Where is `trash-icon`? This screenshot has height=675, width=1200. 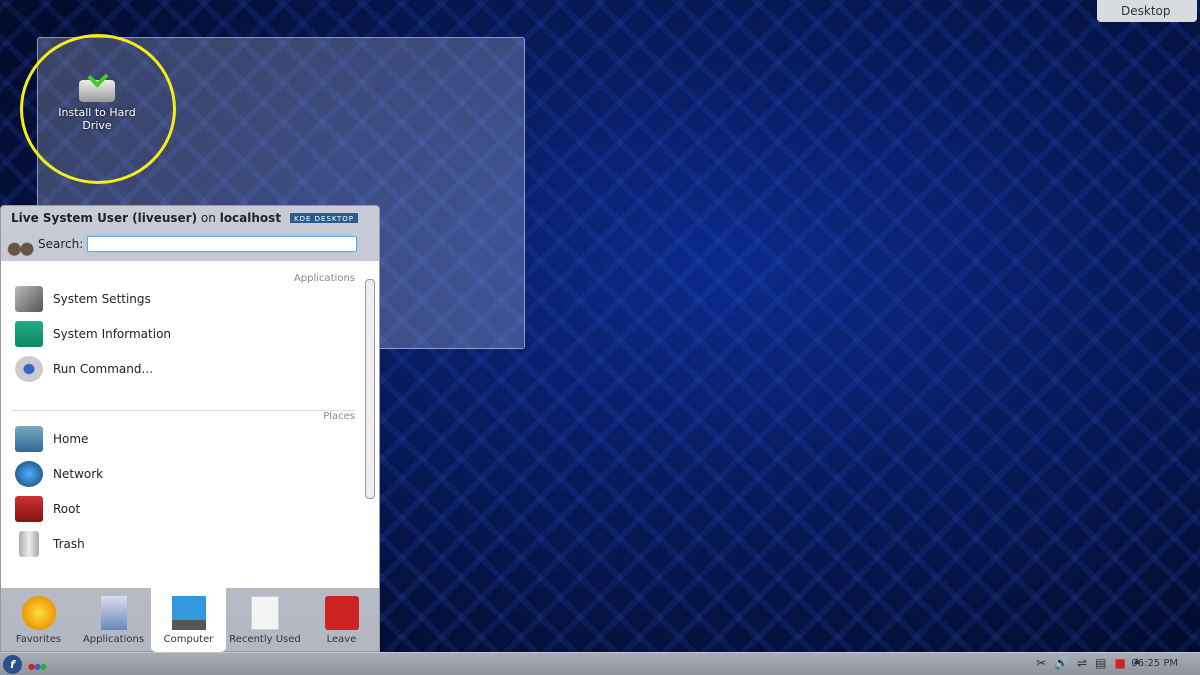 trash-icon is located at coordinates (29, 544).